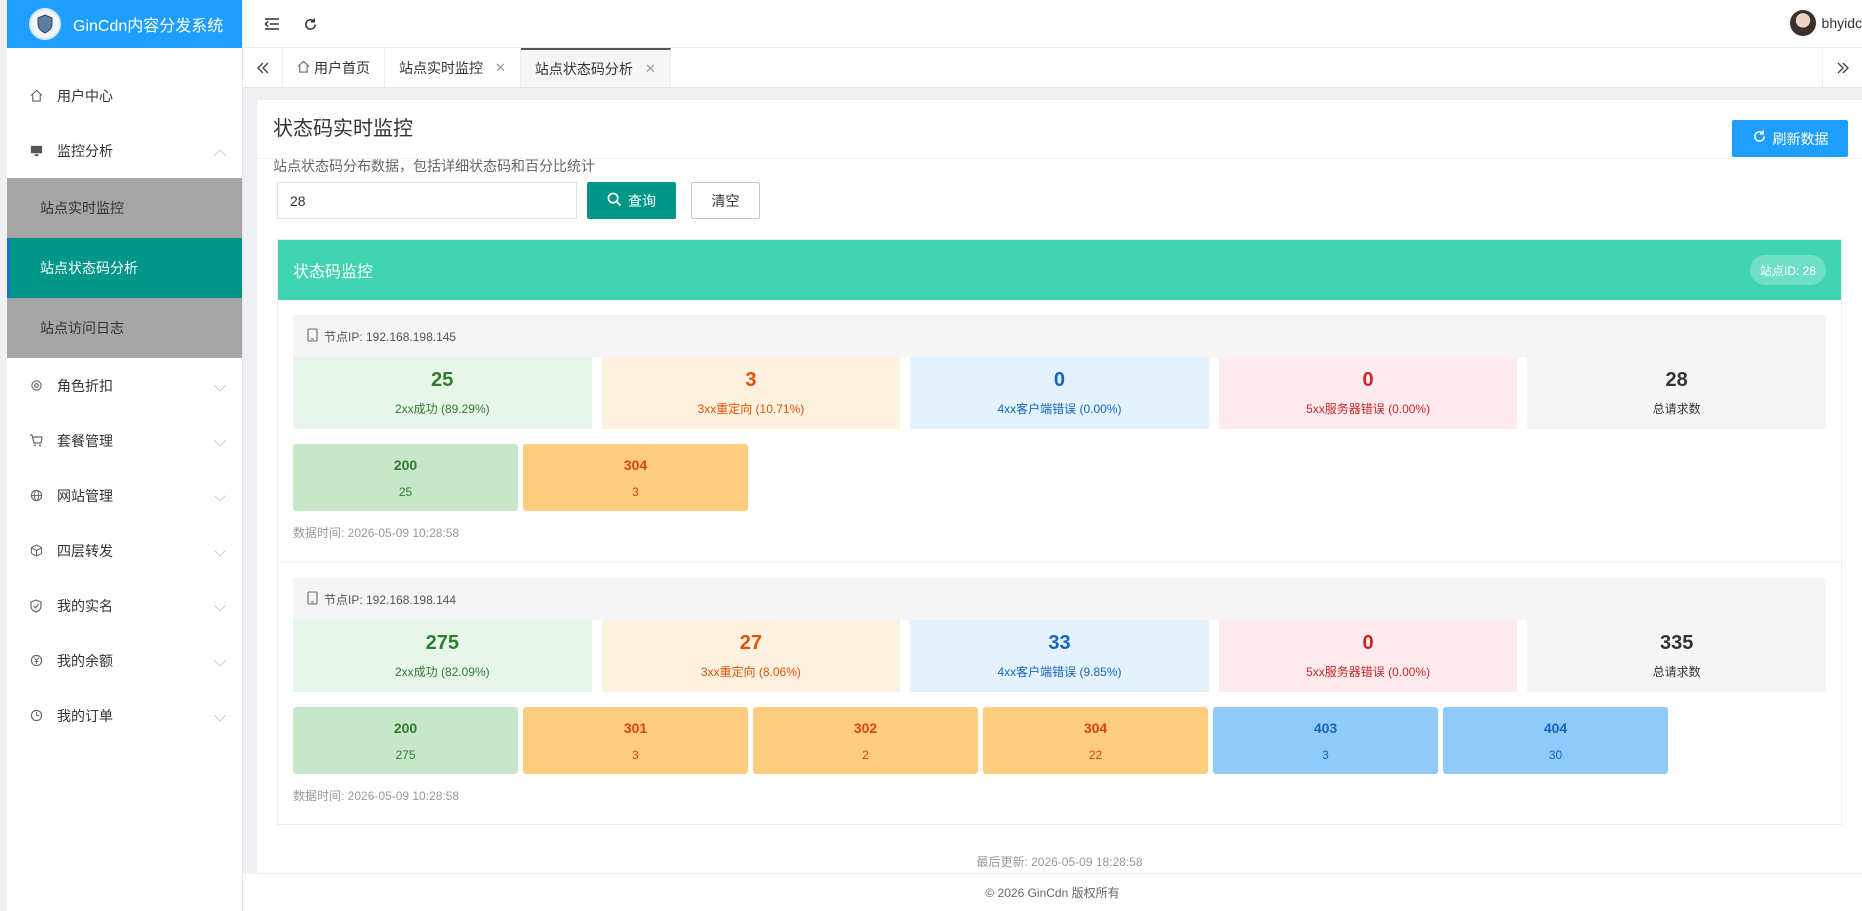 The image size is (1862, 911). What do you see at coordinates (635, 727) in the screenshot?
I see `code-value: 301` at bounding box center [635, 727].